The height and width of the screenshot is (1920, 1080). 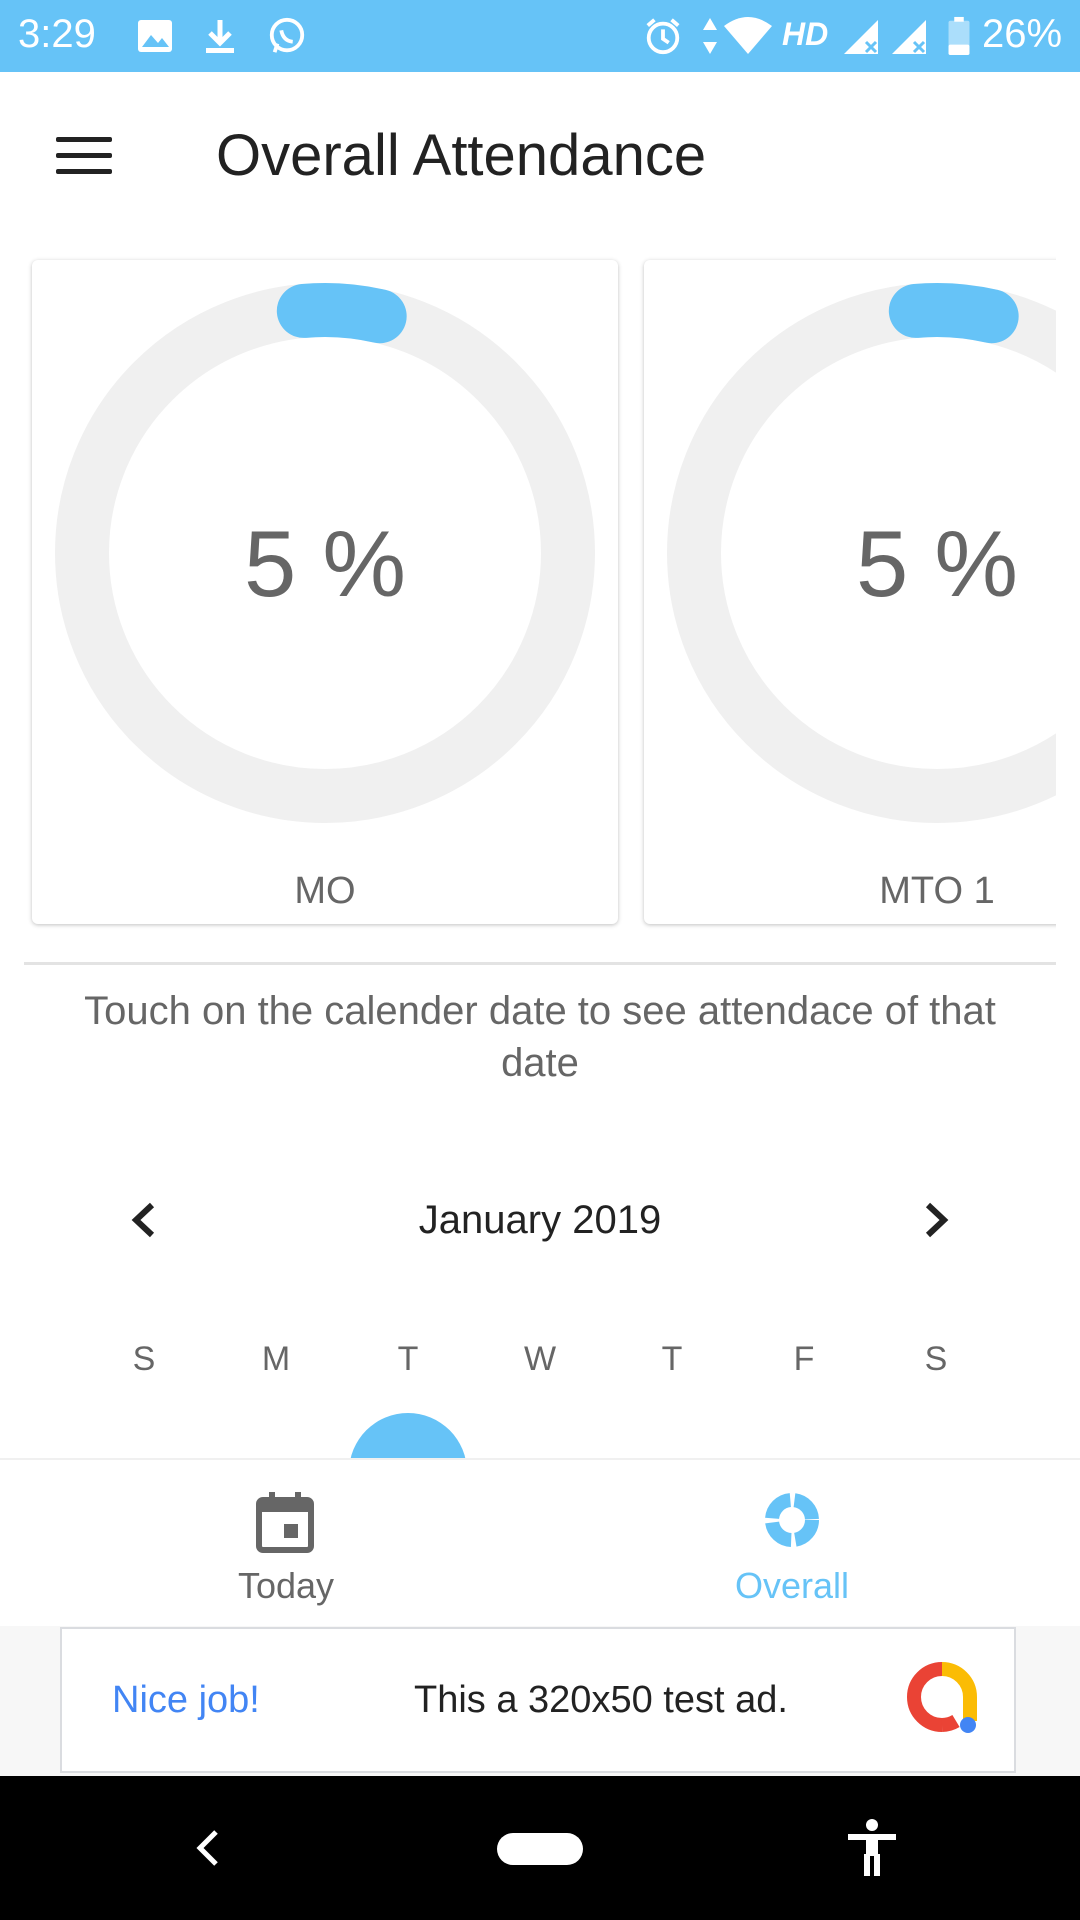 I want to click on course-label: MTO 1, so click(x=937, y=891).